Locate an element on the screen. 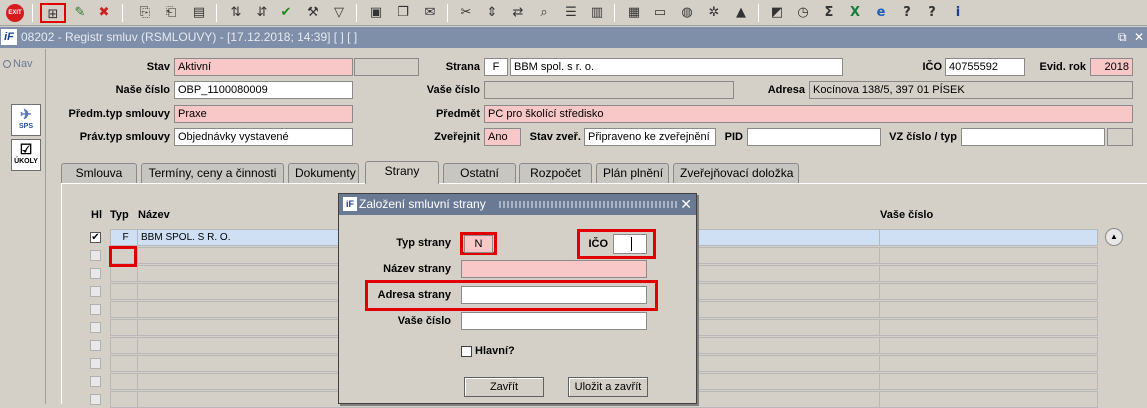 Image resolution: width=1147 pixels, height=408 pixels. printer-icon: ▣ is located at coordinates (376, 13).